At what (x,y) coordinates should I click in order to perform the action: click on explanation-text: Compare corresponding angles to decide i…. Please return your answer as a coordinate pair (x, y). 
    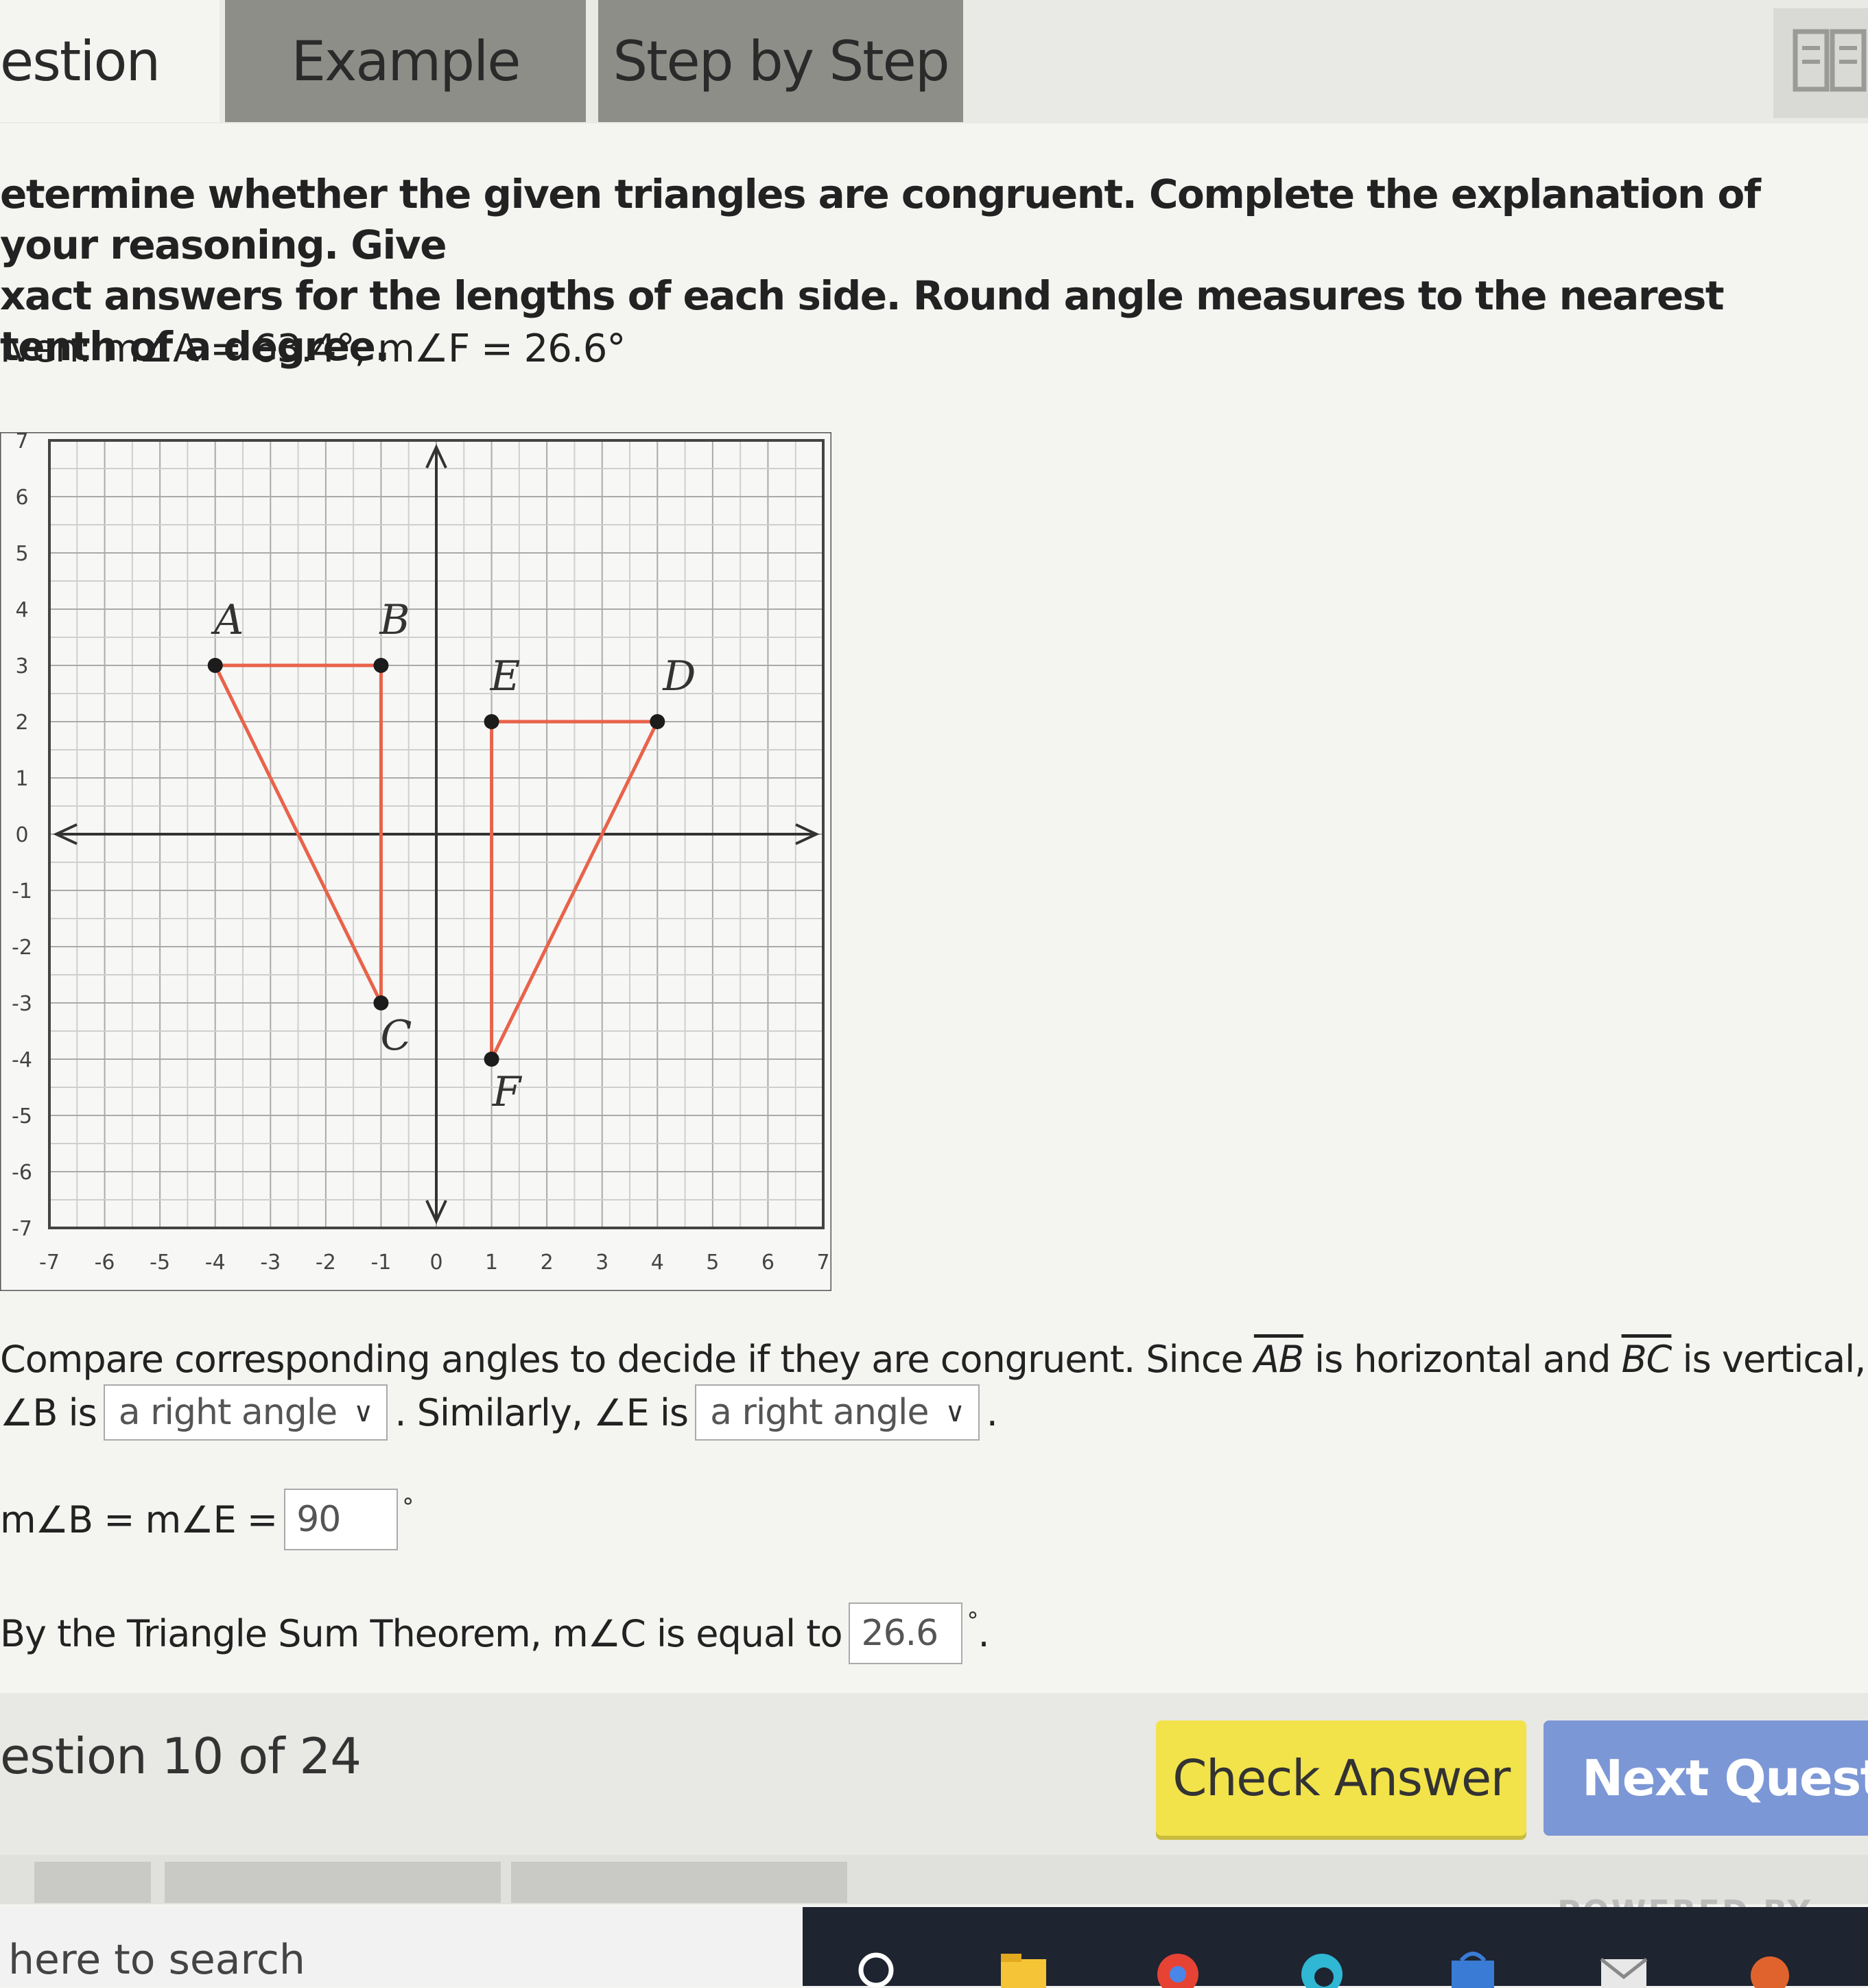
    Looking at the image, I should click on (627, 1360).